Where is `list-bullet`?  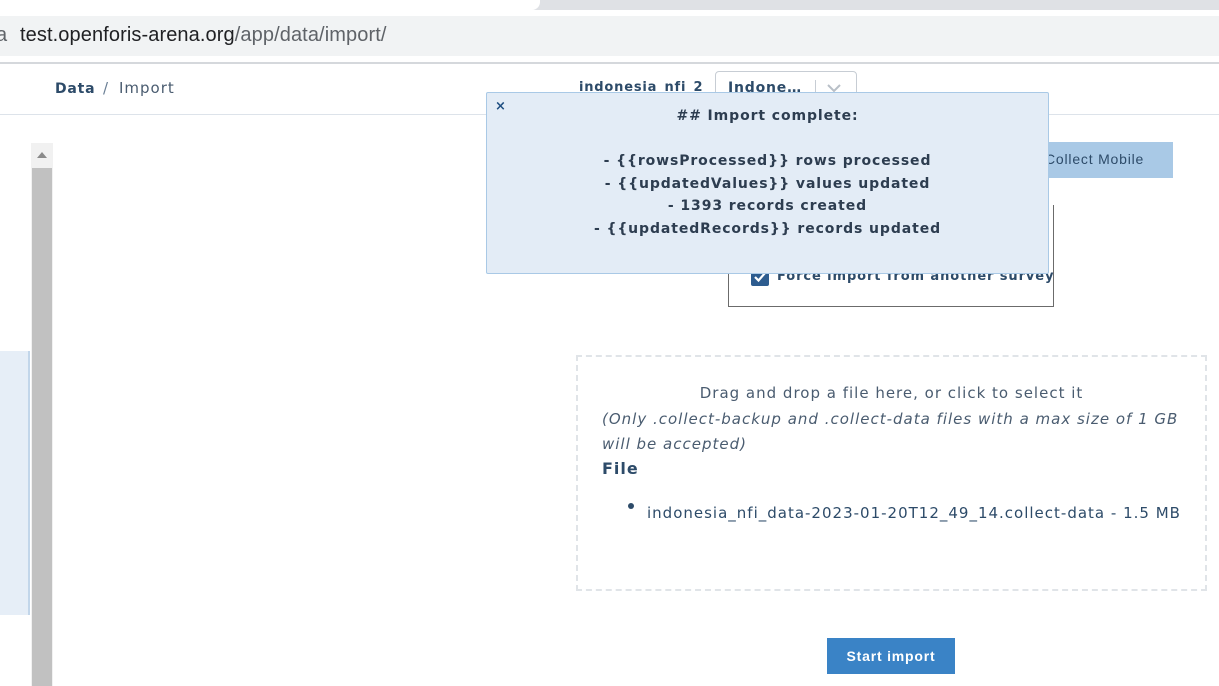 list-bullet is located at coordinates (631, 506).